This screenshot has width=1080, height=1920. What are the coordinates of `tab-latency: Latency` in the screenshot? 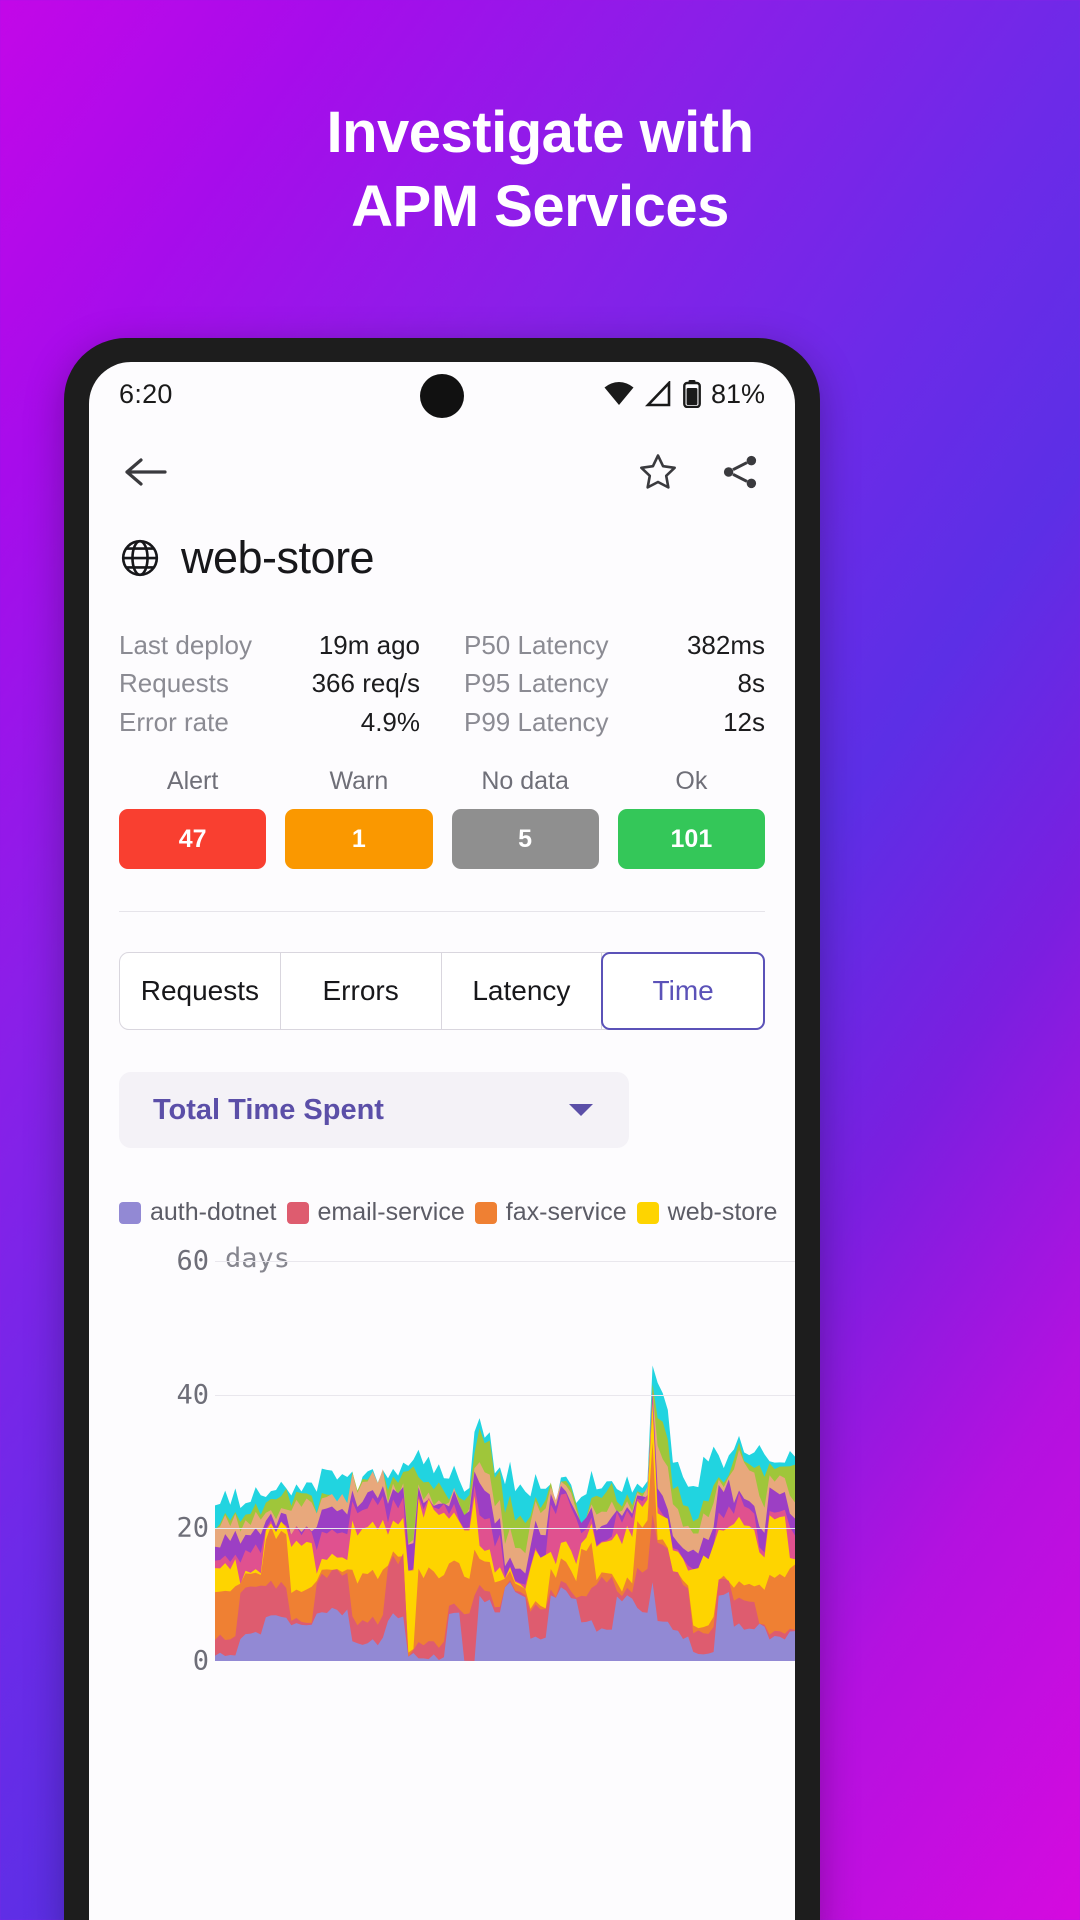 It's located at (522, 991).